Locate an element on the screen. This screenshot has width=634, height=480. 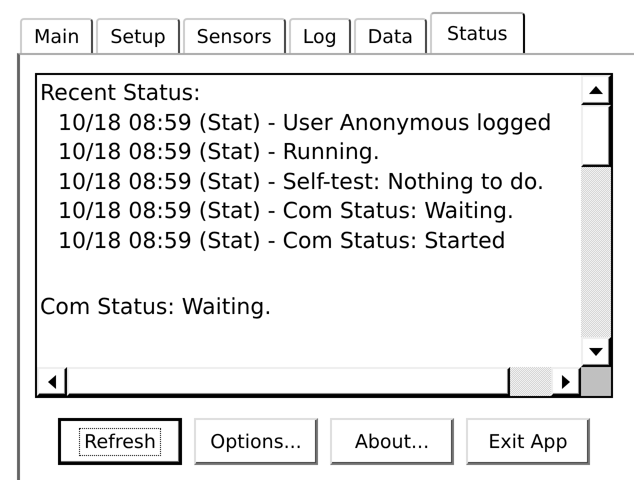
down-arrow-icon is located at coordinates (596, 352).